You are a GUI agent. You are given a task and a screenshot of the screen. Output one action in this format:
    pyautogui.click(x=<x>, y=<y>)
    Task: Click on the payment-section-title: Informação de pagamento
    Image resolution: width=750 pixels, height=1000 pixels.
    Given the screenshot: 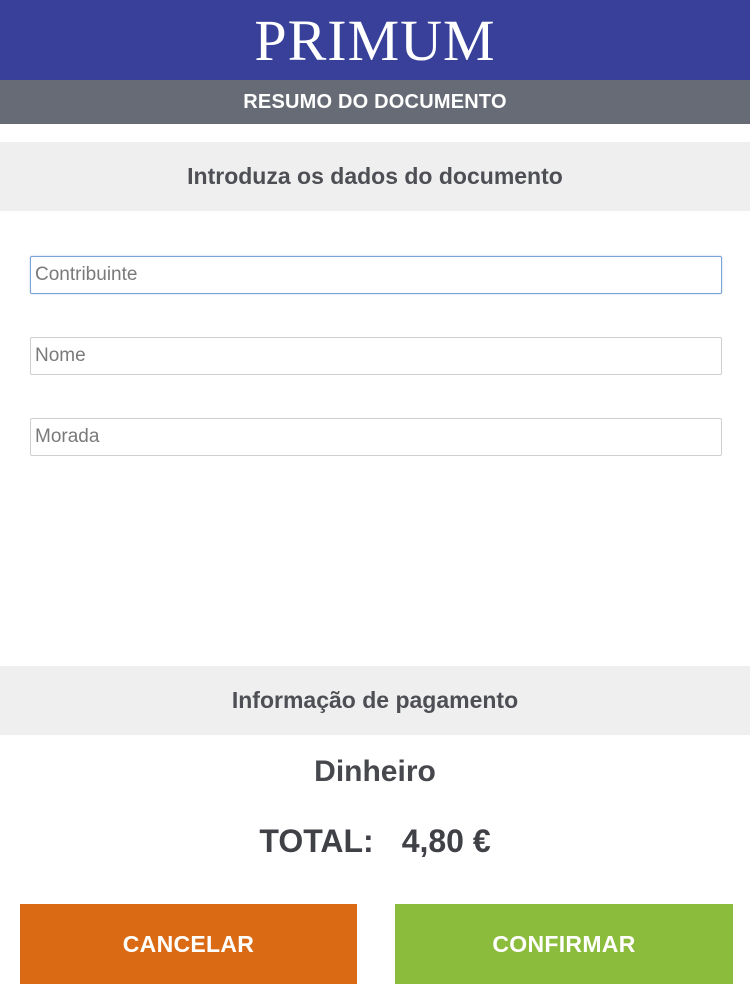 What is the action you would take?
    pyautogui.click(x=375, y=700)
    